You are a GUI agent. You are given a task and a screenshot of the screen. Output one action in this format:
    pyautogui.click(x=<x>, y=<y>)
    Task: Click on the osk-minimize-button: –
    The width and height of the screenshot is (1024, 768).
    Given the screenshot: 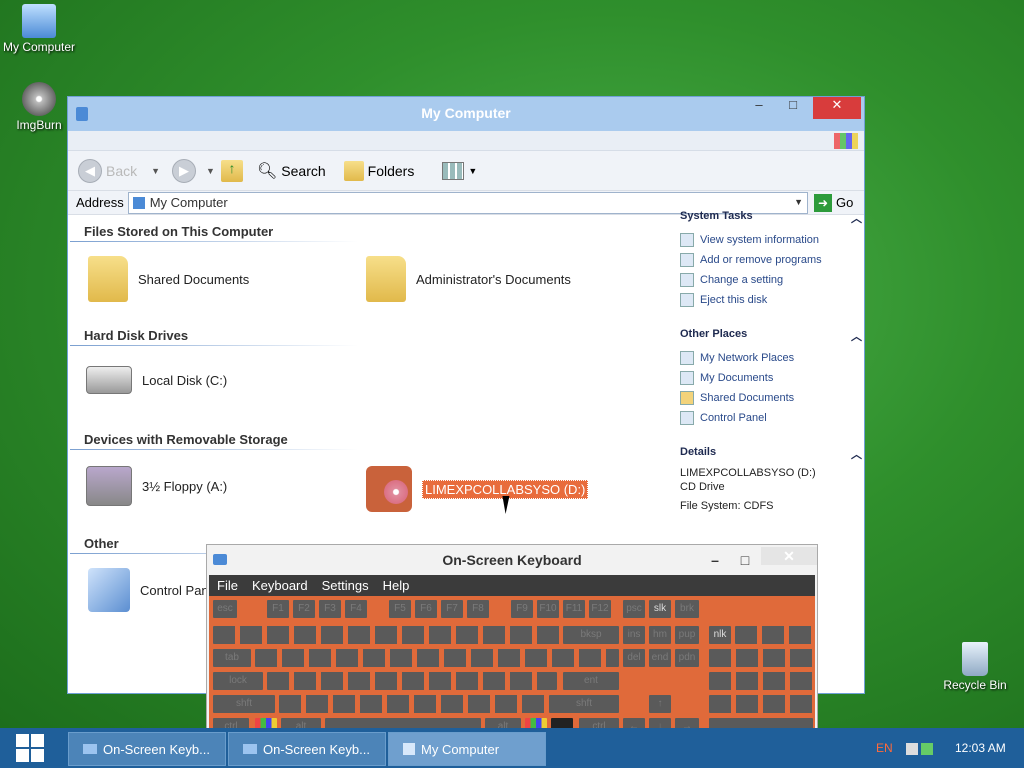 What is the action you would take?
    pyautogui.click(x=715, y=560)
    